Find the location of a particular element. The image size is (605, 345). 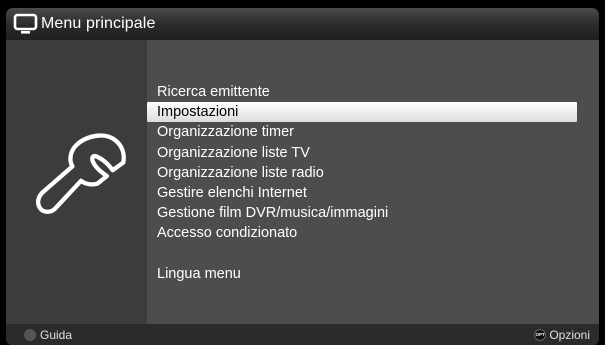

guide-label: Guida is located at coordinates (56, 334).